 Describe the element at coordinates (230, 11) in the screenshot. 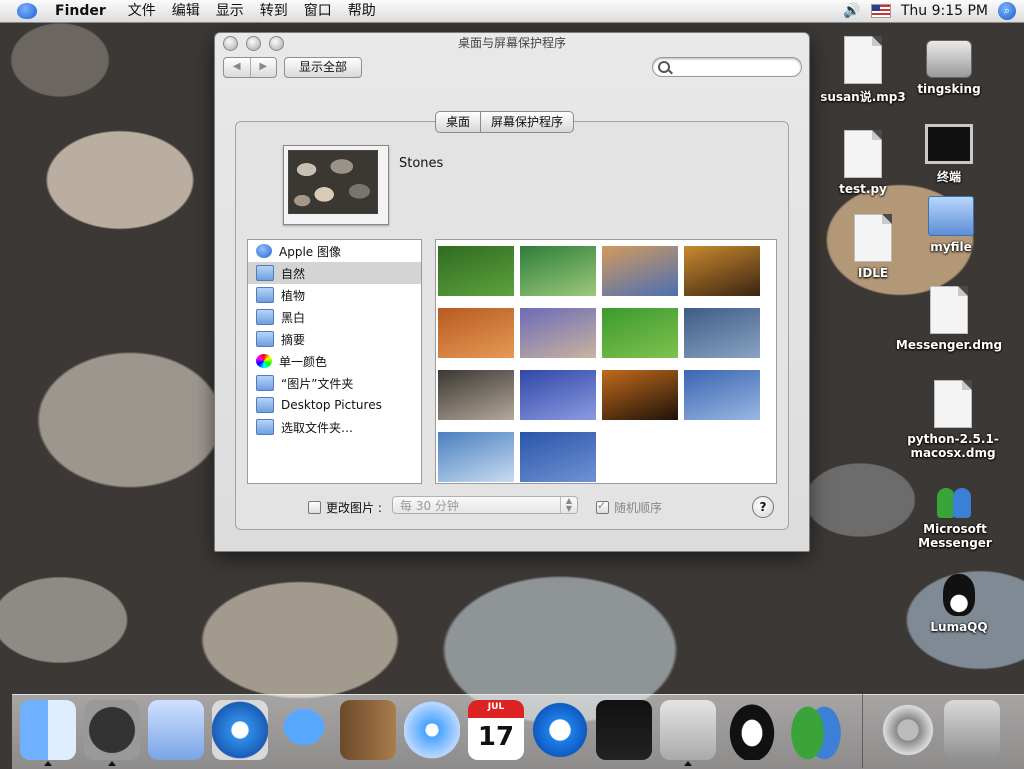

I see `menu-view: 显示` at that location.